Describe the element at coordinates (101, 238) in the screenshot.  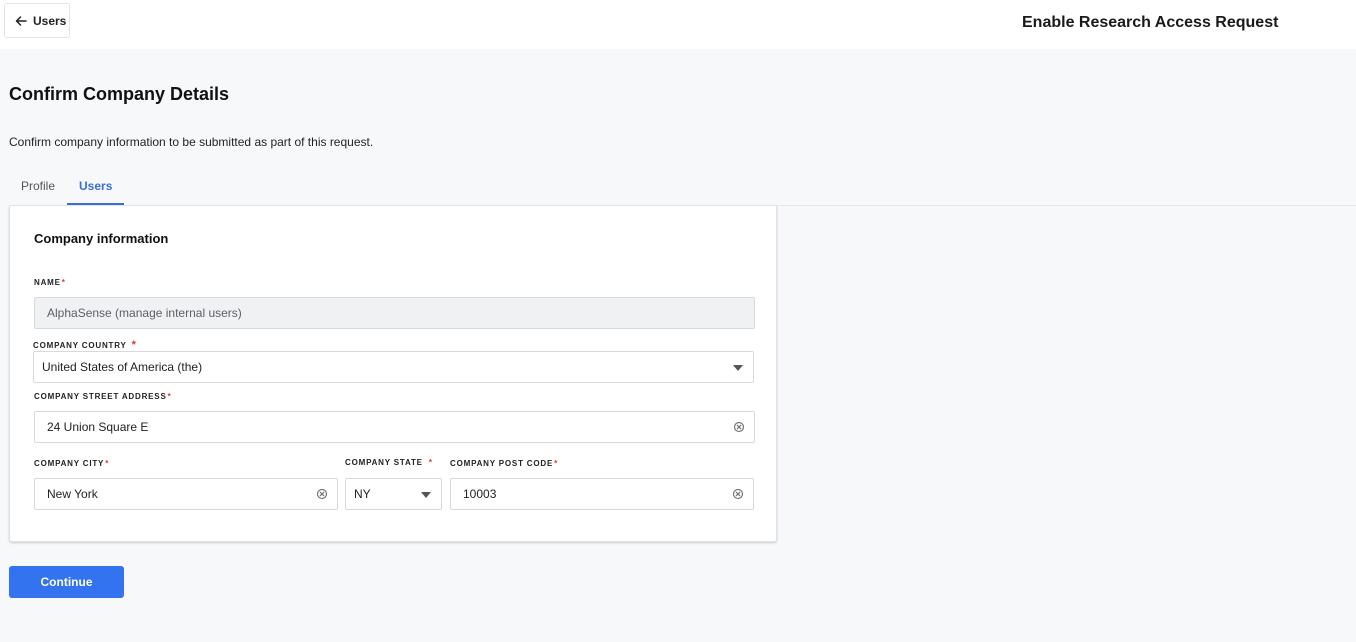
I see `card-title: Company information` at that location.